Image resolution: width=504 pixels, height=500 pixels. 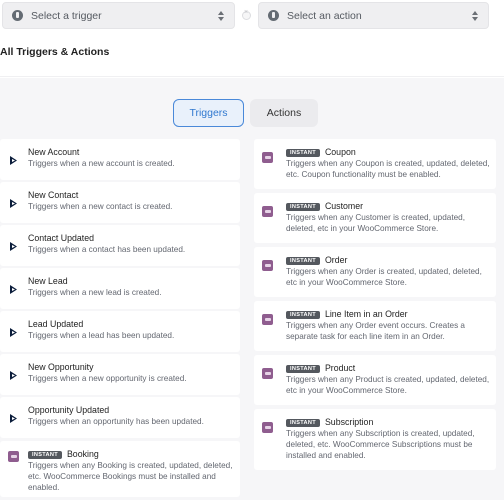 What do you see at coordinates (61, 367) in the screenshot?
I see `card-title: New Opportunity` at bounding box center [61, 367].